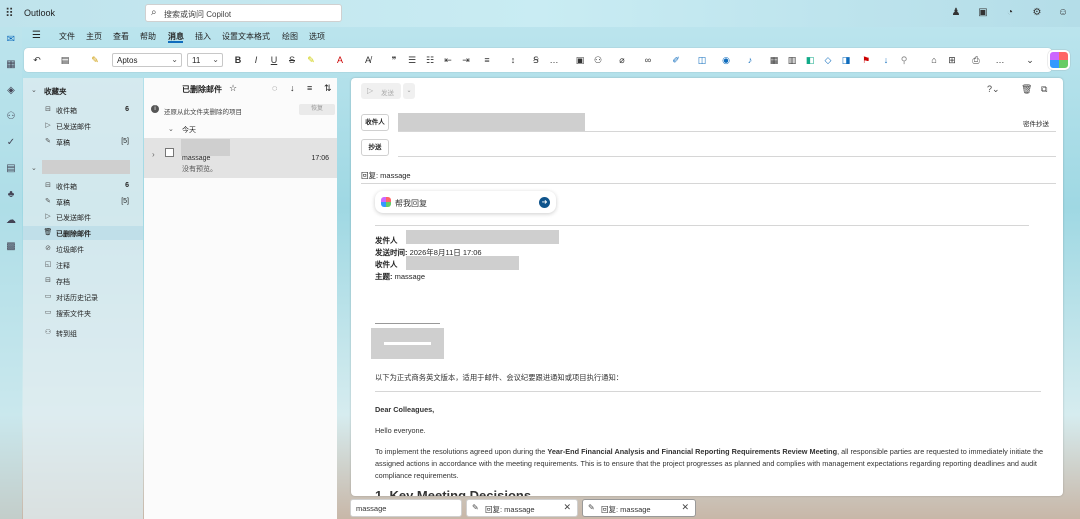  Describe the element at coordinates (386, 175) in the screenshot. I see `subject-field: 回复: massage` at that location.